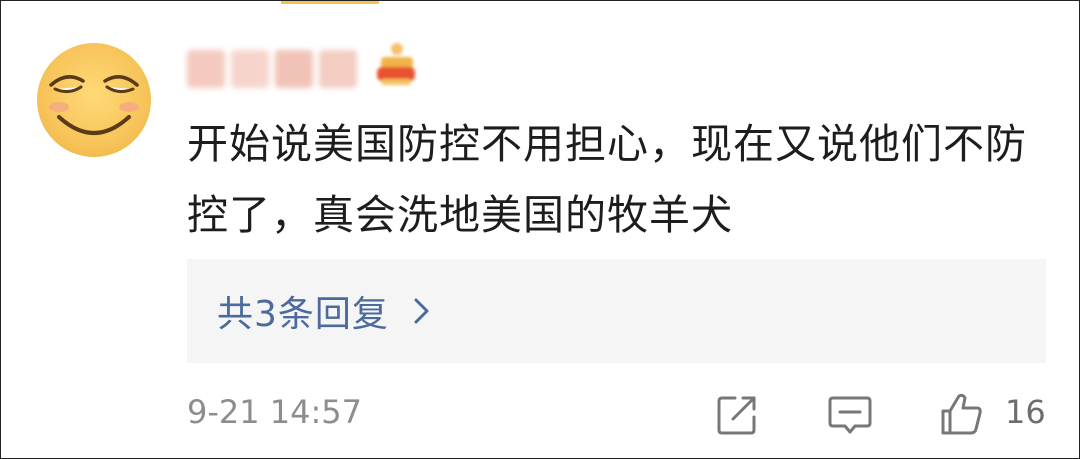 The image size is (1080, 459). Describe the element at coordinates (396, 64) in the screenshot. I see `vip-crown-icon` at that location.